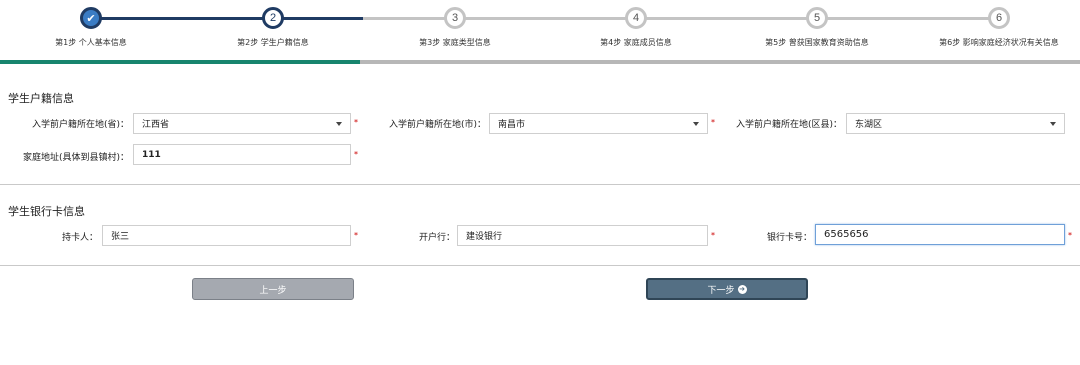  Describe the element at coordinates (817, 42) in the screenshot. I see `step-5-label: 第5步 曾获国家教育资助信息` at that location.